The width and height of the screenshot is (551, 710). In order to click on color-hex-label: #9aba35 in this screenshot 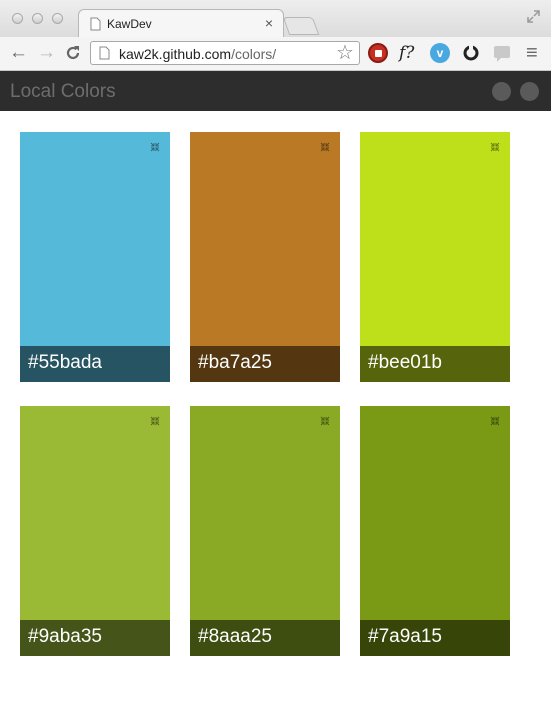, I will do `click(95, 638)`.